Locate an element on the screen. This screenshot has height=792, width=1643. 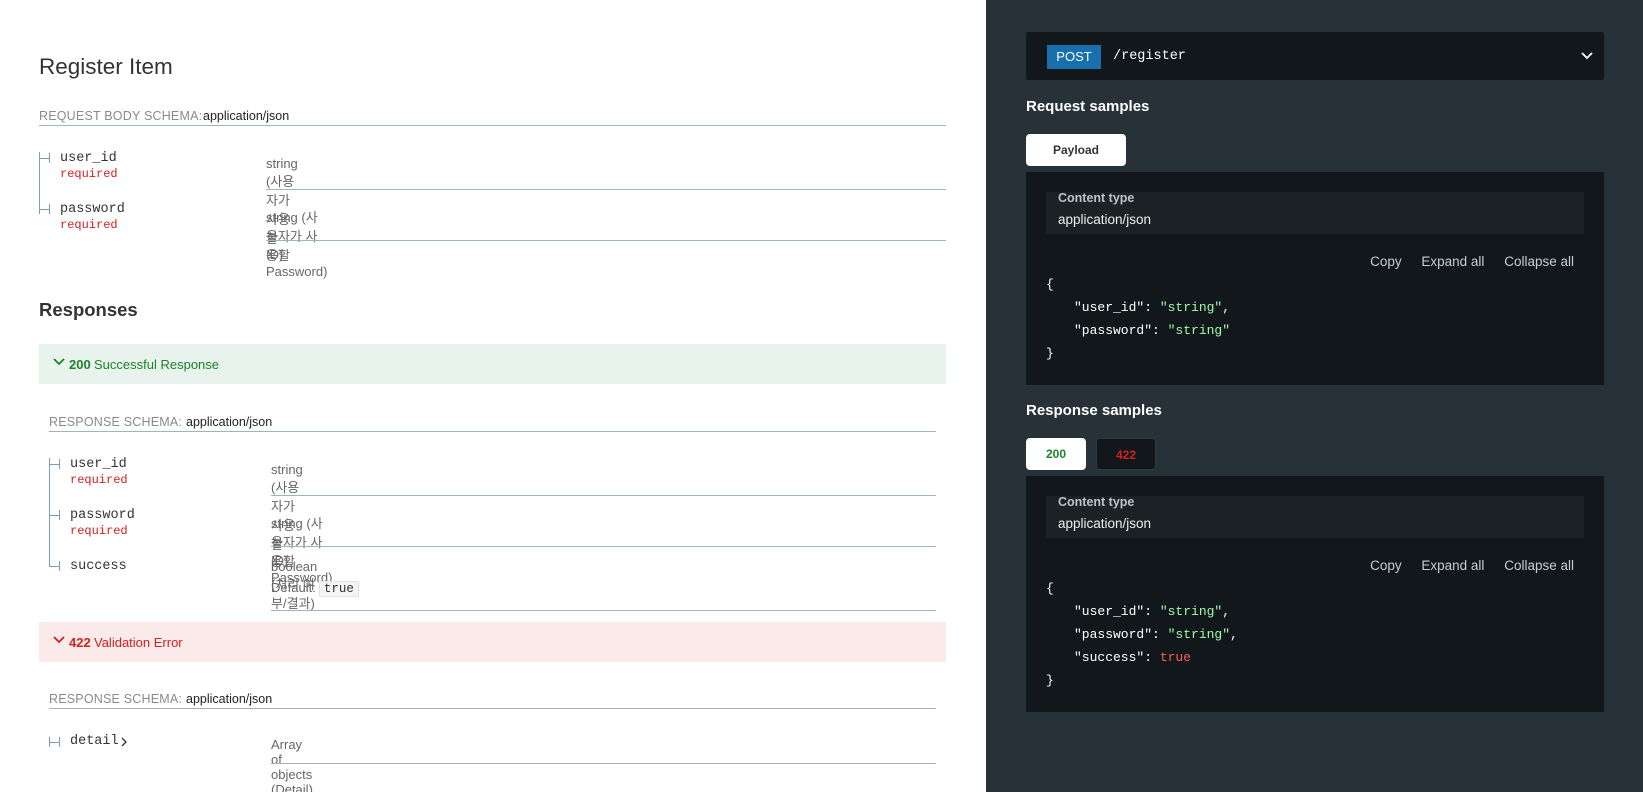
request-body-schema-label: REQUEST BODY SCHEMA: is located at coordinates (121, 116).